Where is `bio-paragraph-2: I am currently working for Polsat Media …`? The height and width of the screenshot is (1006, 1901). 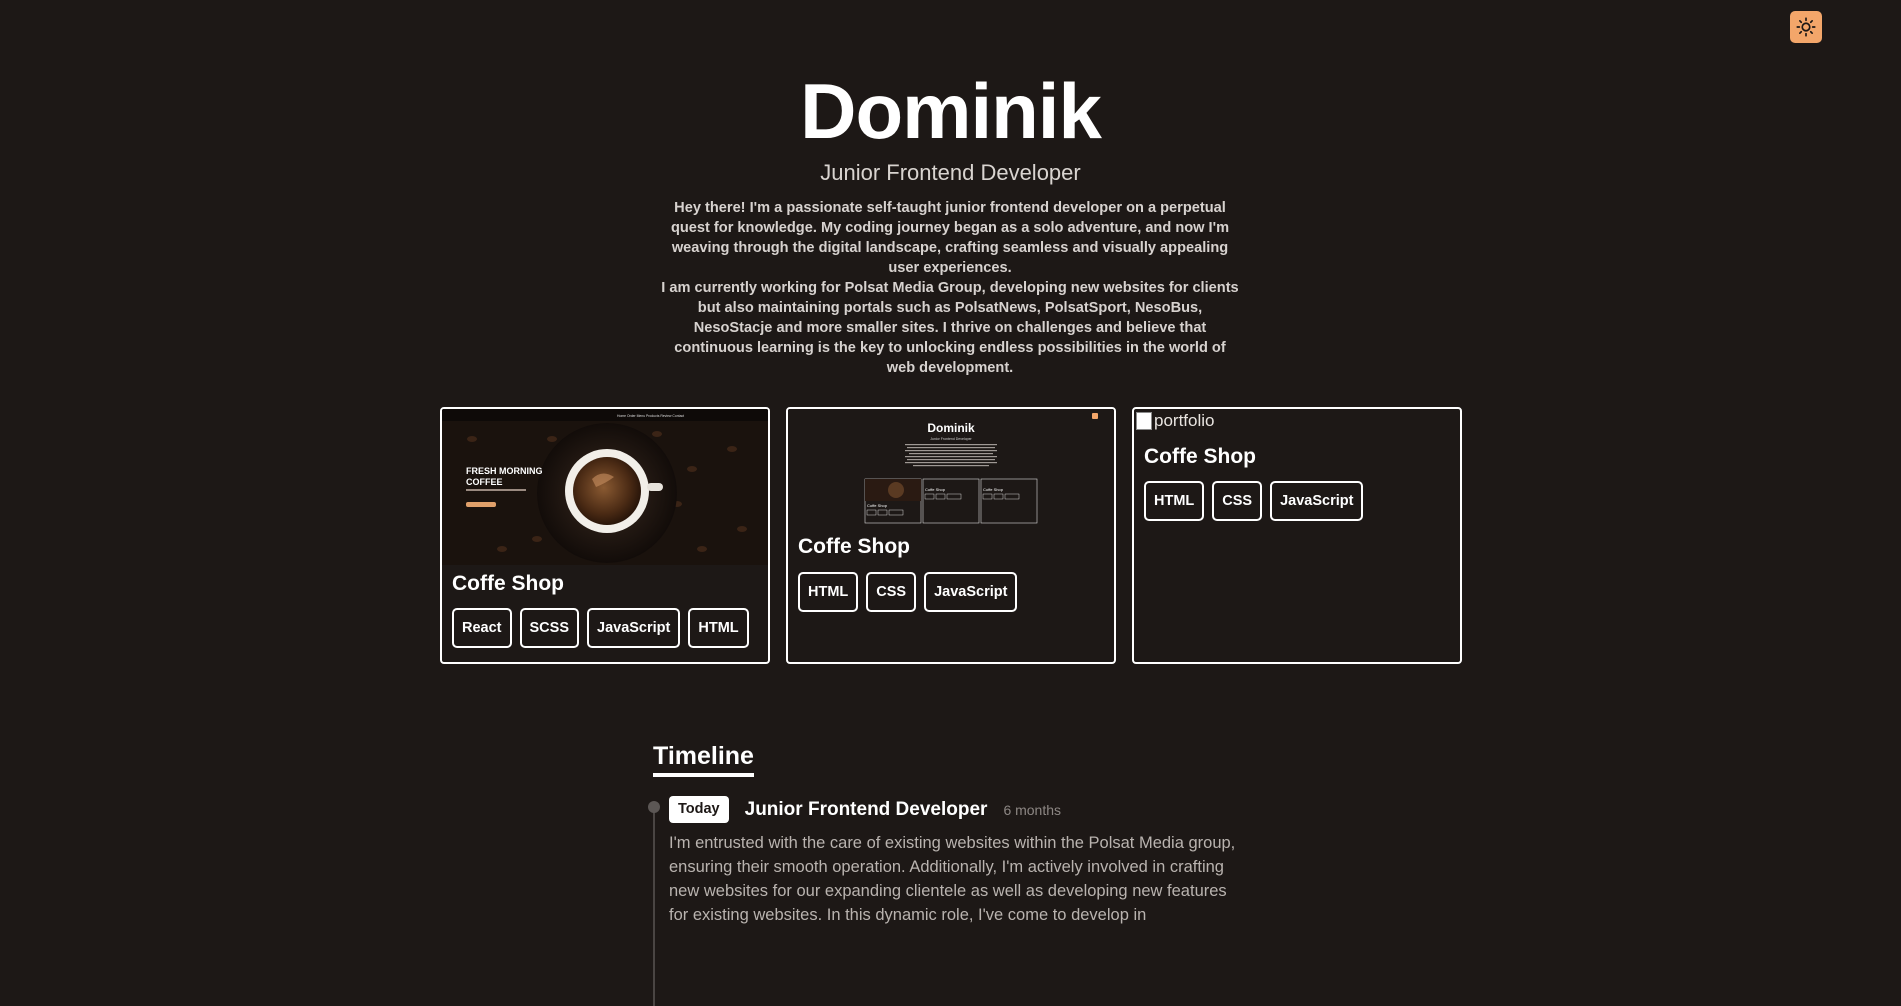 bio-paragraph-2: I am currently working for Polsat Media … is located at coordinates (950, 328).